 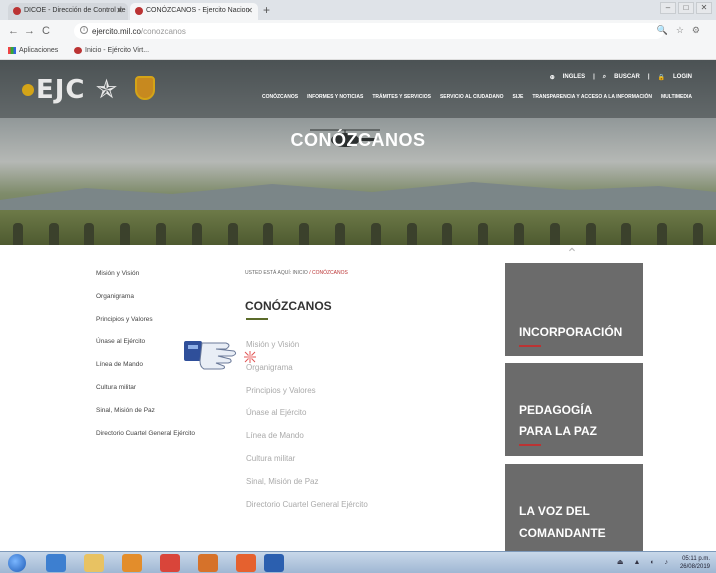 What do you see at coordinates (358, 231) in the screenshot?
I see `hero-soldiers` at bounding box center [358, 231].